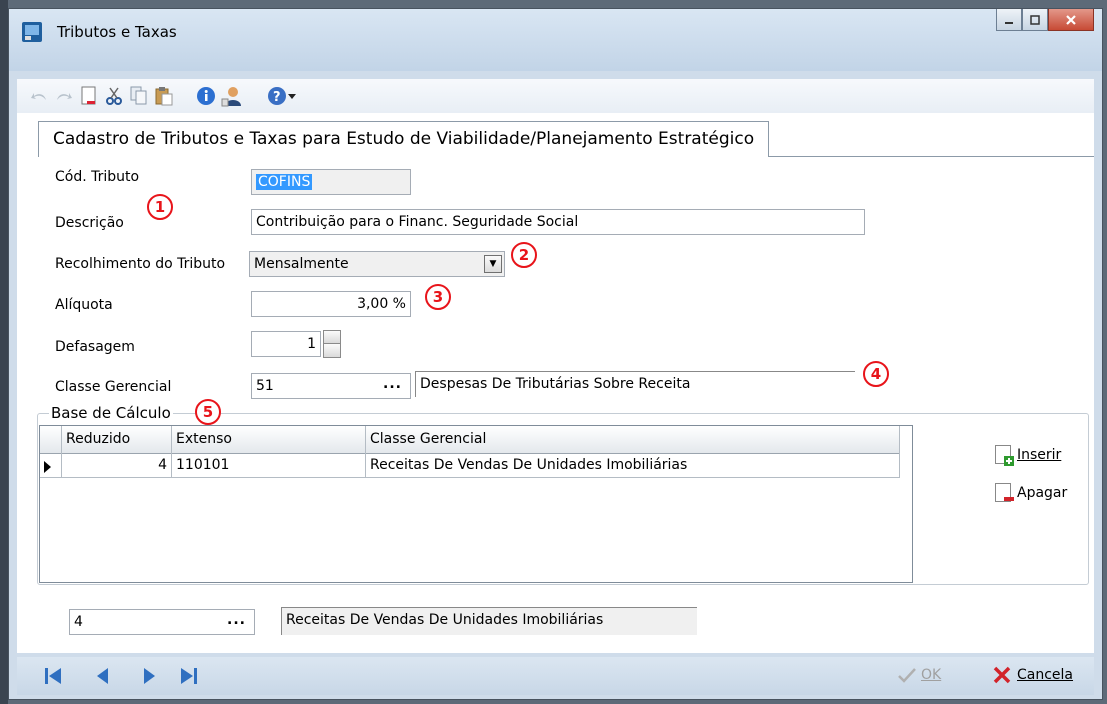 The width and height of the screenshot is (1107, 704). What do you see at coordinates (1009, 461) in the screenshot?
I see `plus-icon` at bounding box center [1009, 461].